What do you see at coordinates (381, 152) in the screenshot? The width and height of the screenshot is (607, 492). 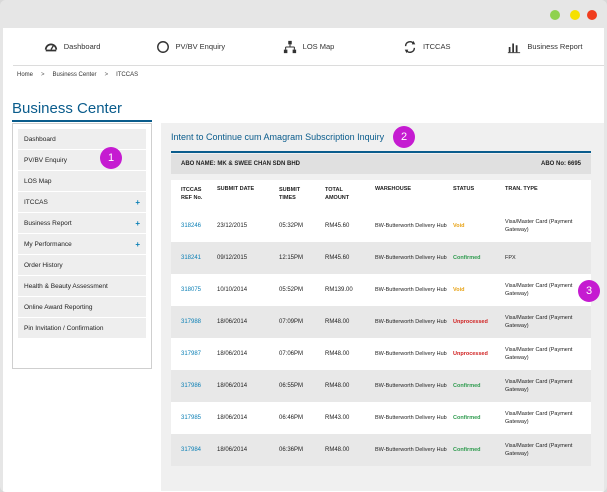 I see `inquiry-underline` at bounding box center [381, 152].